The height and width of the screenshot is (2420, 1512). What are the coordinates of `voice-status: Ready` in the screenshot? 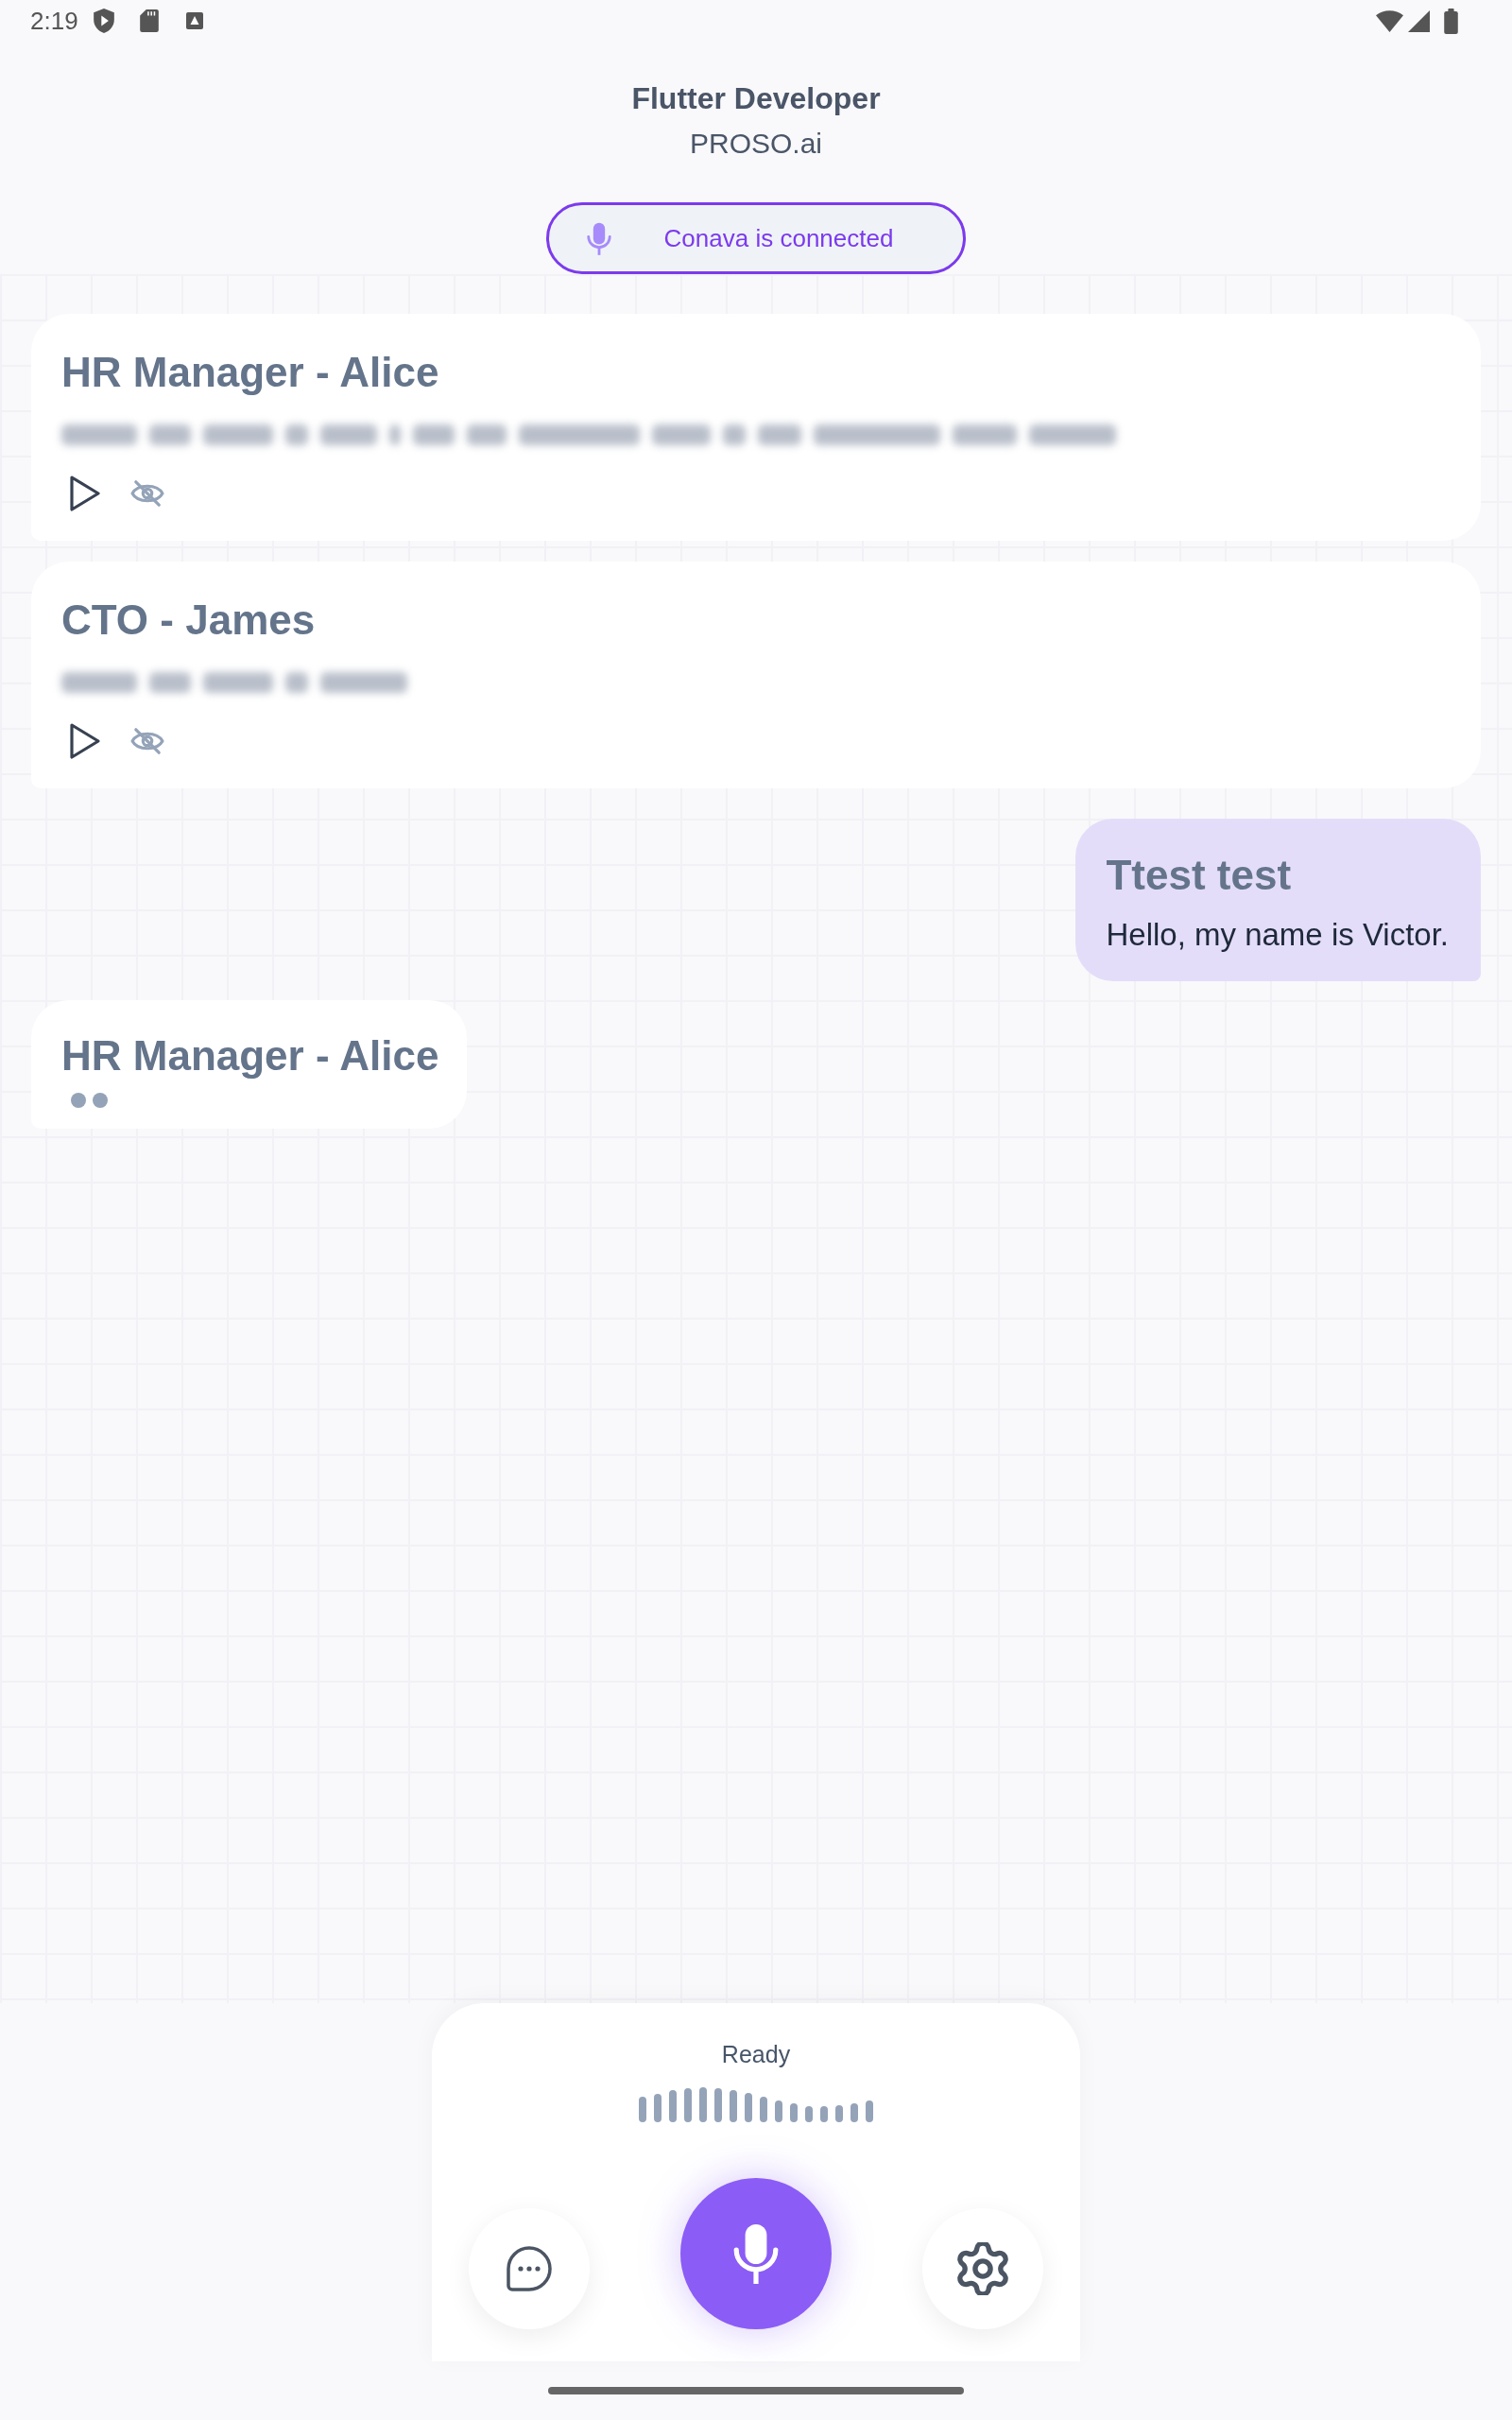 It's located at (756, 2054).